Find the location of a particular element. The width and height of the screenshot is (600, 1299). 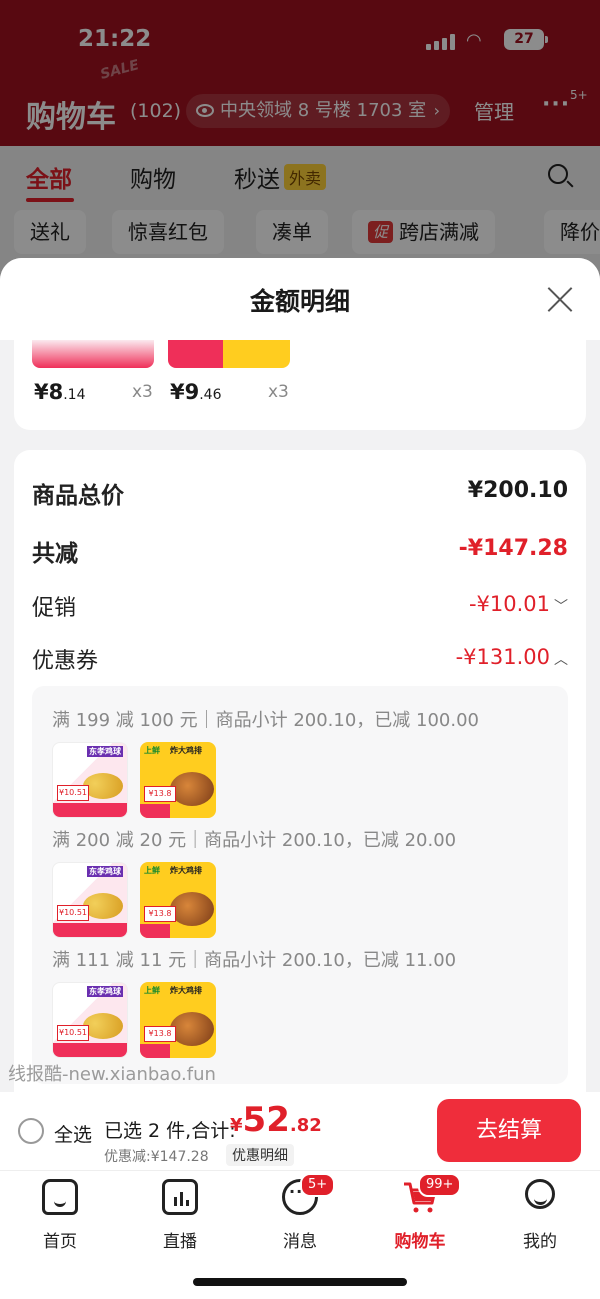

sheet-header: 金额明细 is located at coordinates (300, 299).